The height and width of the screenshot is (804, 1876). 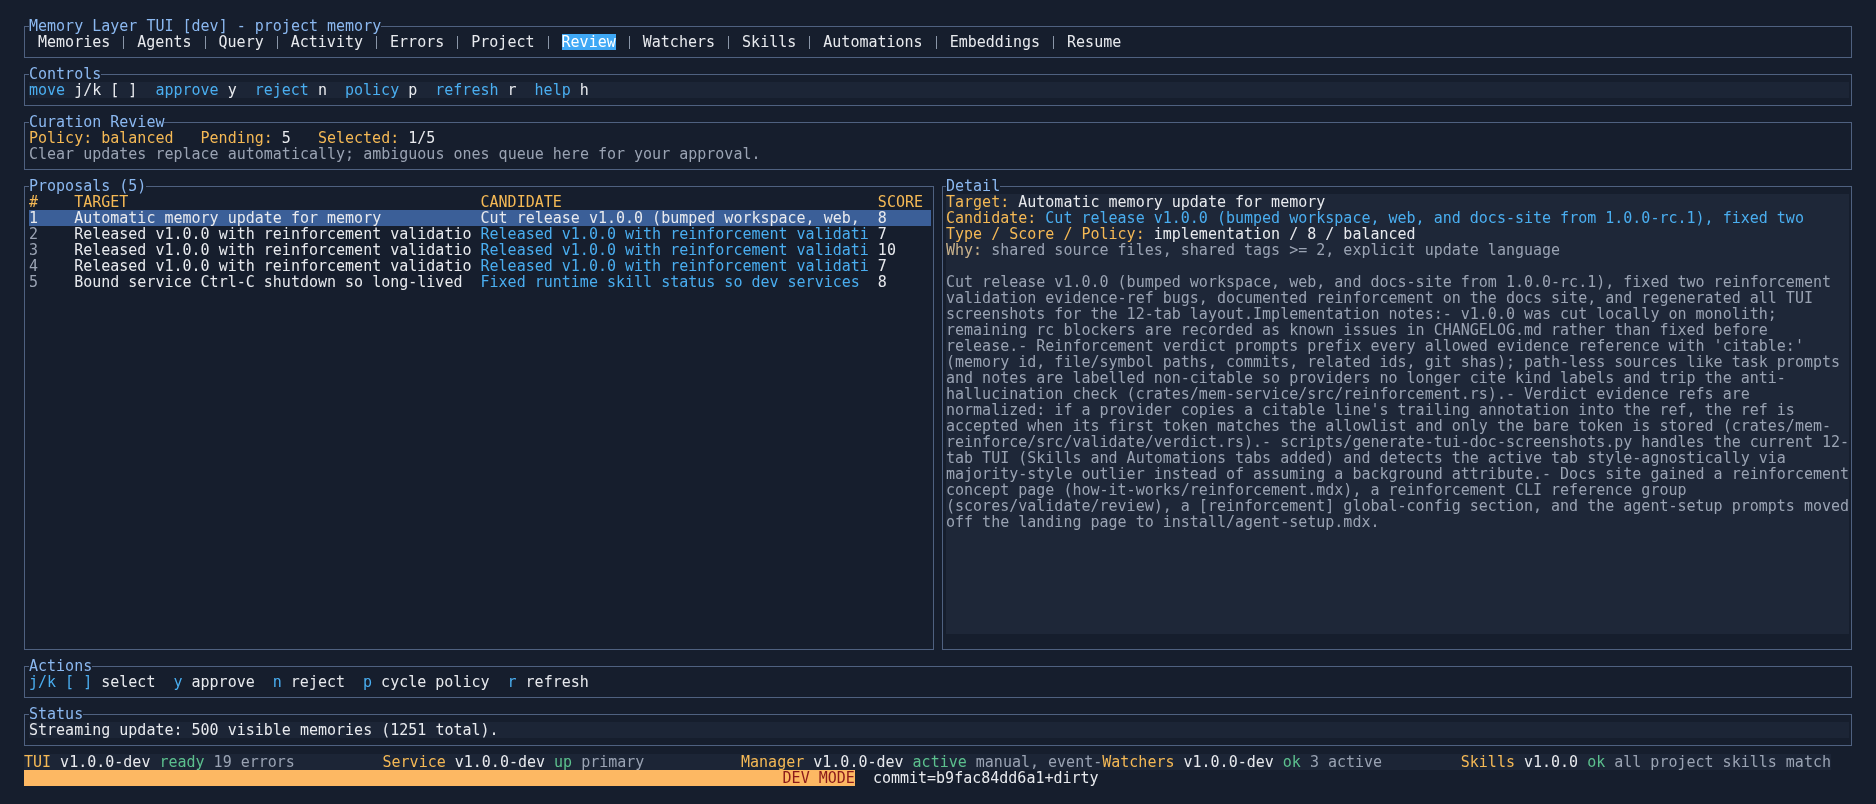 What do you see at coordinates (74, 42) in the screenshot?
I see `tab: Memories` at bounding box center [74, 42].